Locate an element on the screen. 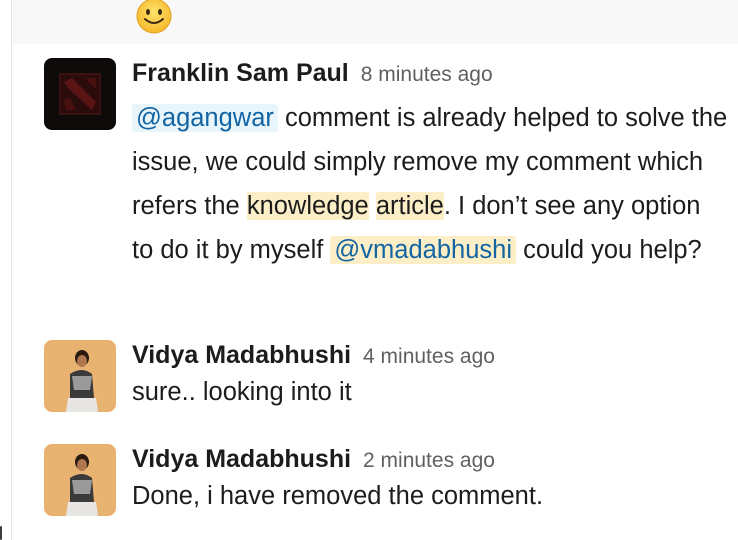 This screenshot has width=738, height=540. slightly-smiling-face-icon is located at coordinates (154, 18).